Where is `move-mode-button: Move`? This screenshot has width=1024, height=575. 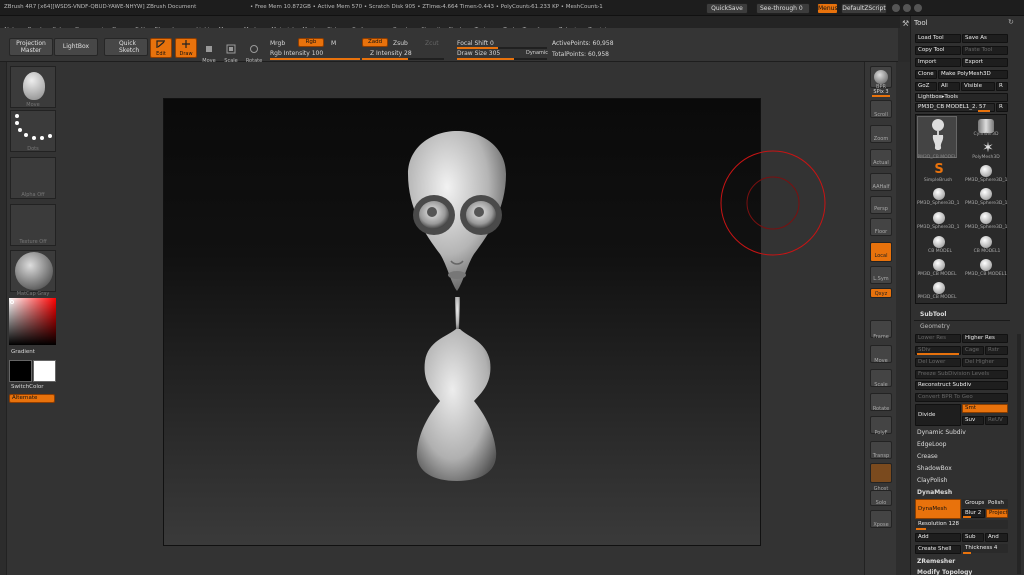
move-mode-button: Move is located at coordinates (209, 51).